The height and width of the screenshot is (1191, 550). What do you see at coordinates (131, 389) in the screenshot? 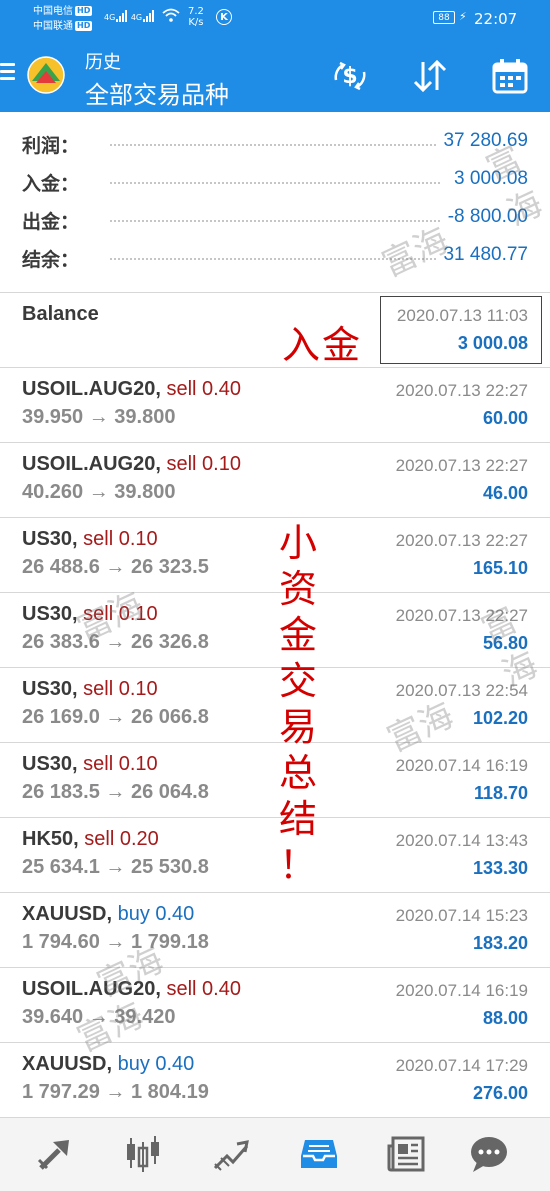
I see `deal-symbol: USOIL.AUG20, sell 0.40` at bounding box center [131, 389].